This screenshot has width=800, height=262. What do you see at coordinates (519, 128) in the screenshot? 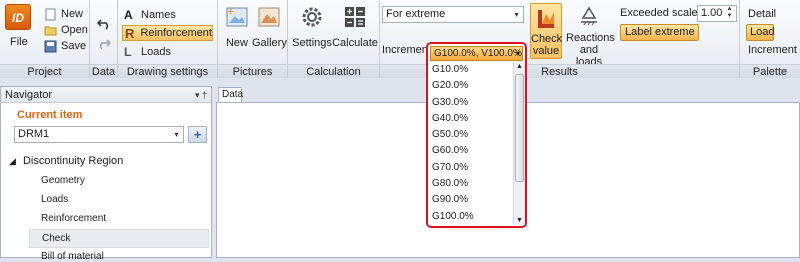
I see `scrollbar-thumb` at bounding box center [519, 128].